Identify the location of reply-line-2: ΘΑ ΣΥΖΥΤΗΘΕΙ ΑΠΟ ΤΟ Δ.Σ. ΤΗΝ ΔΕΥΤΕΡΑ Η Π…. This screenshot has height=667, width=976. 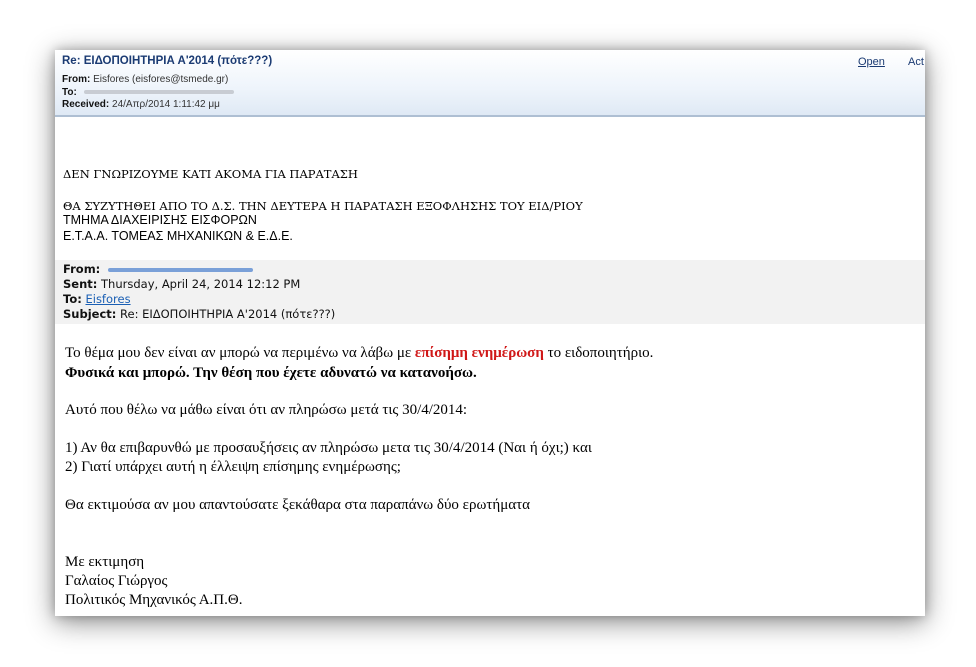
(323, 206).